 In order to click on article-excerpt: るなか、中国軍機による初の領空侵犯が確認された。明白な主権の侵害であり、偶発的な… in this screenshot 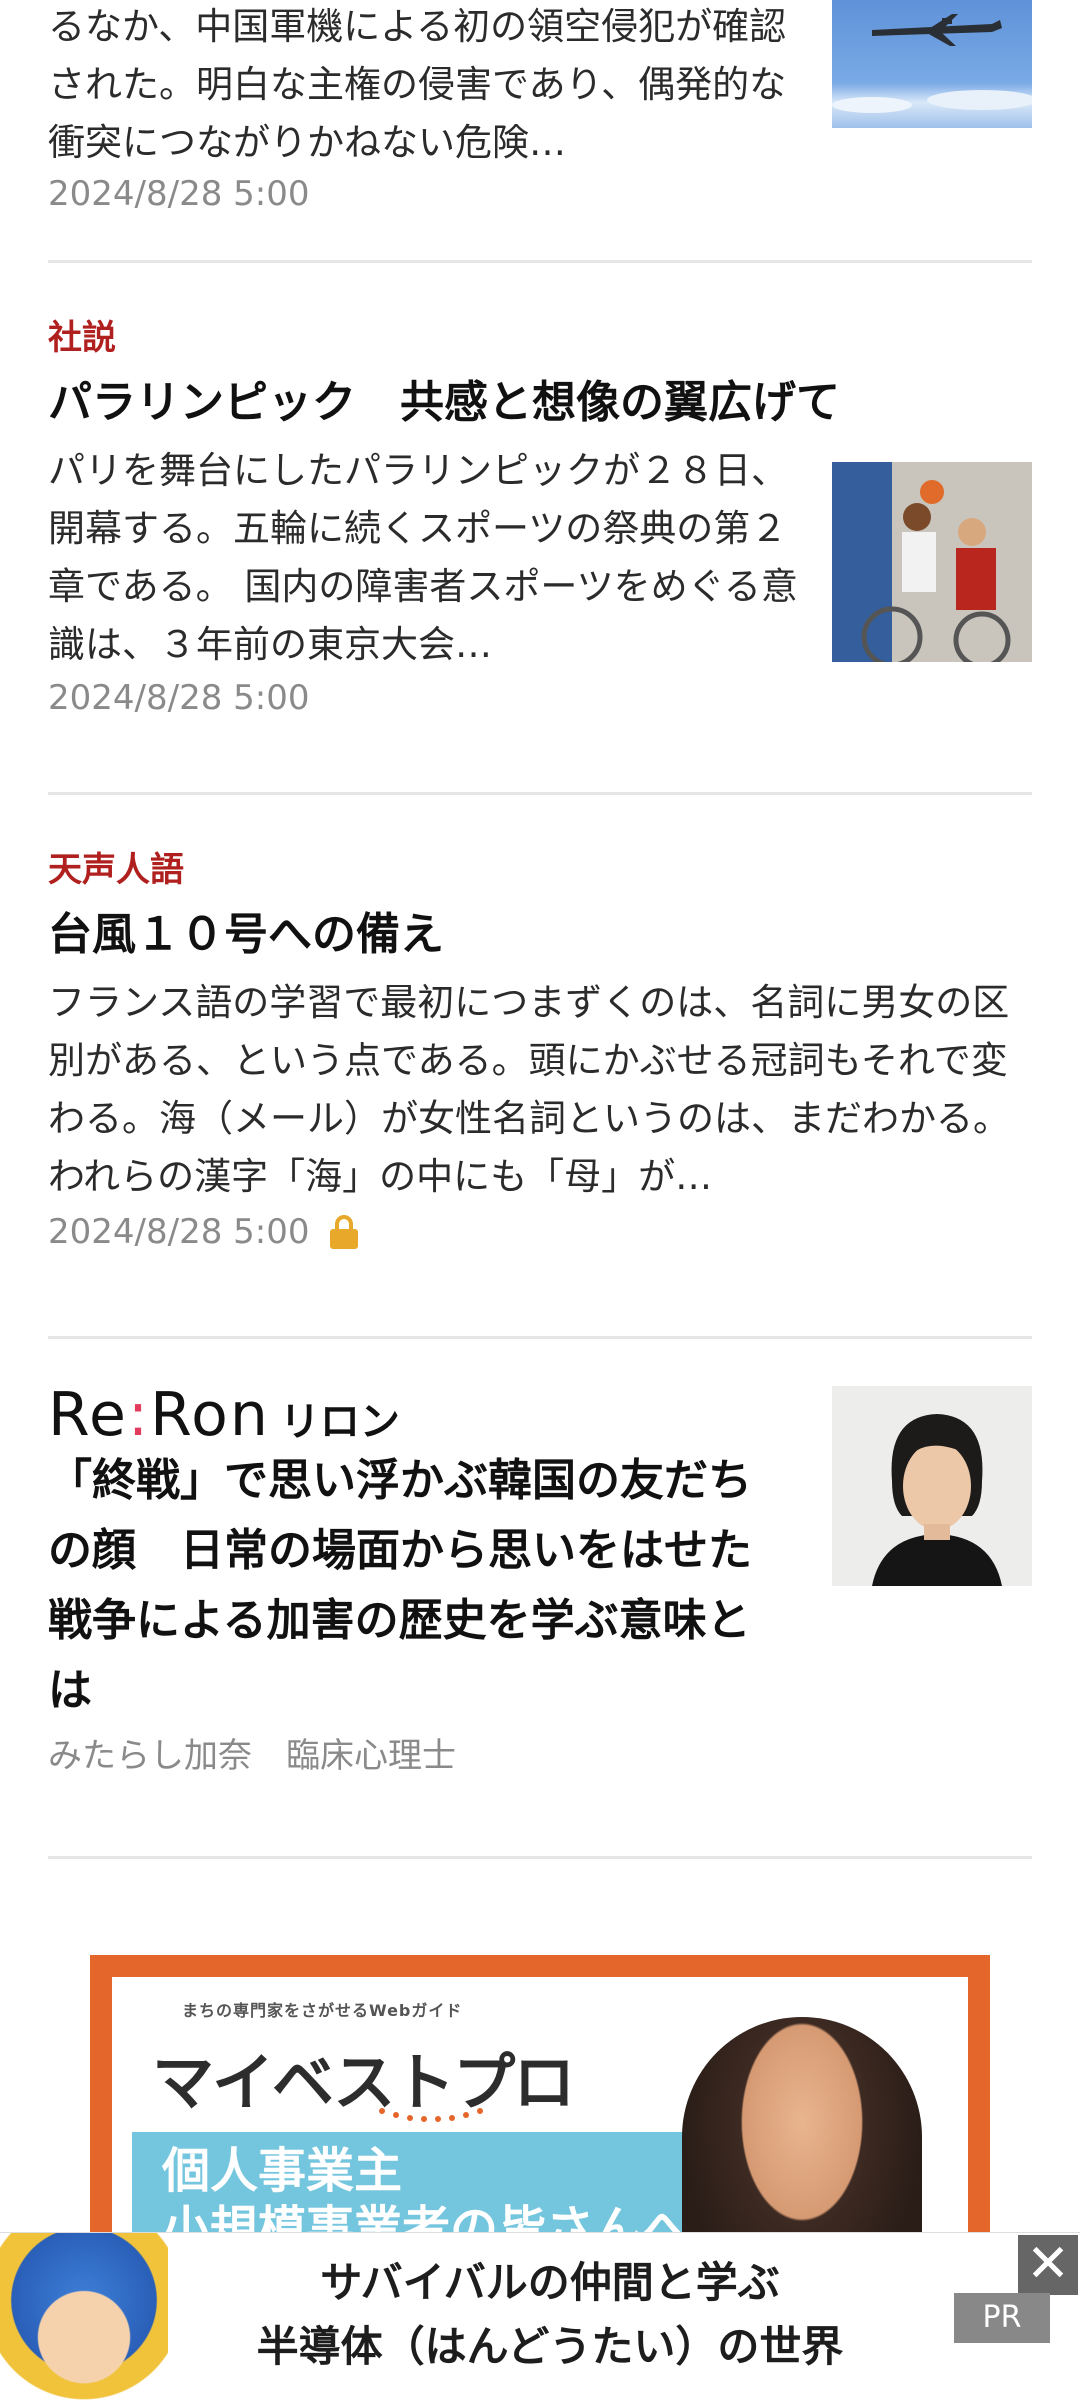, I will do `click(417, 84)`.